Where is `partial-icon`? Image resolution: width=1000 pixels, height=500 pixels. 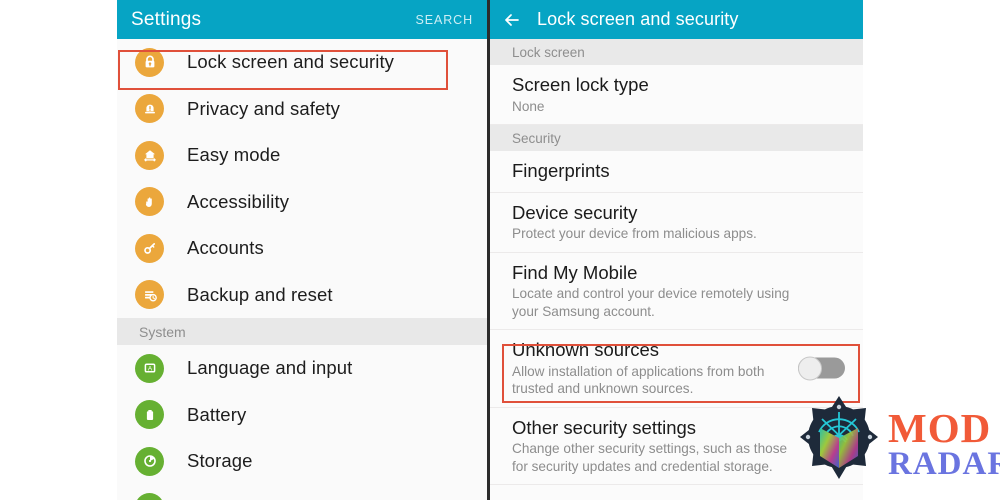
partial-icon is located at coordinates (149, 496).